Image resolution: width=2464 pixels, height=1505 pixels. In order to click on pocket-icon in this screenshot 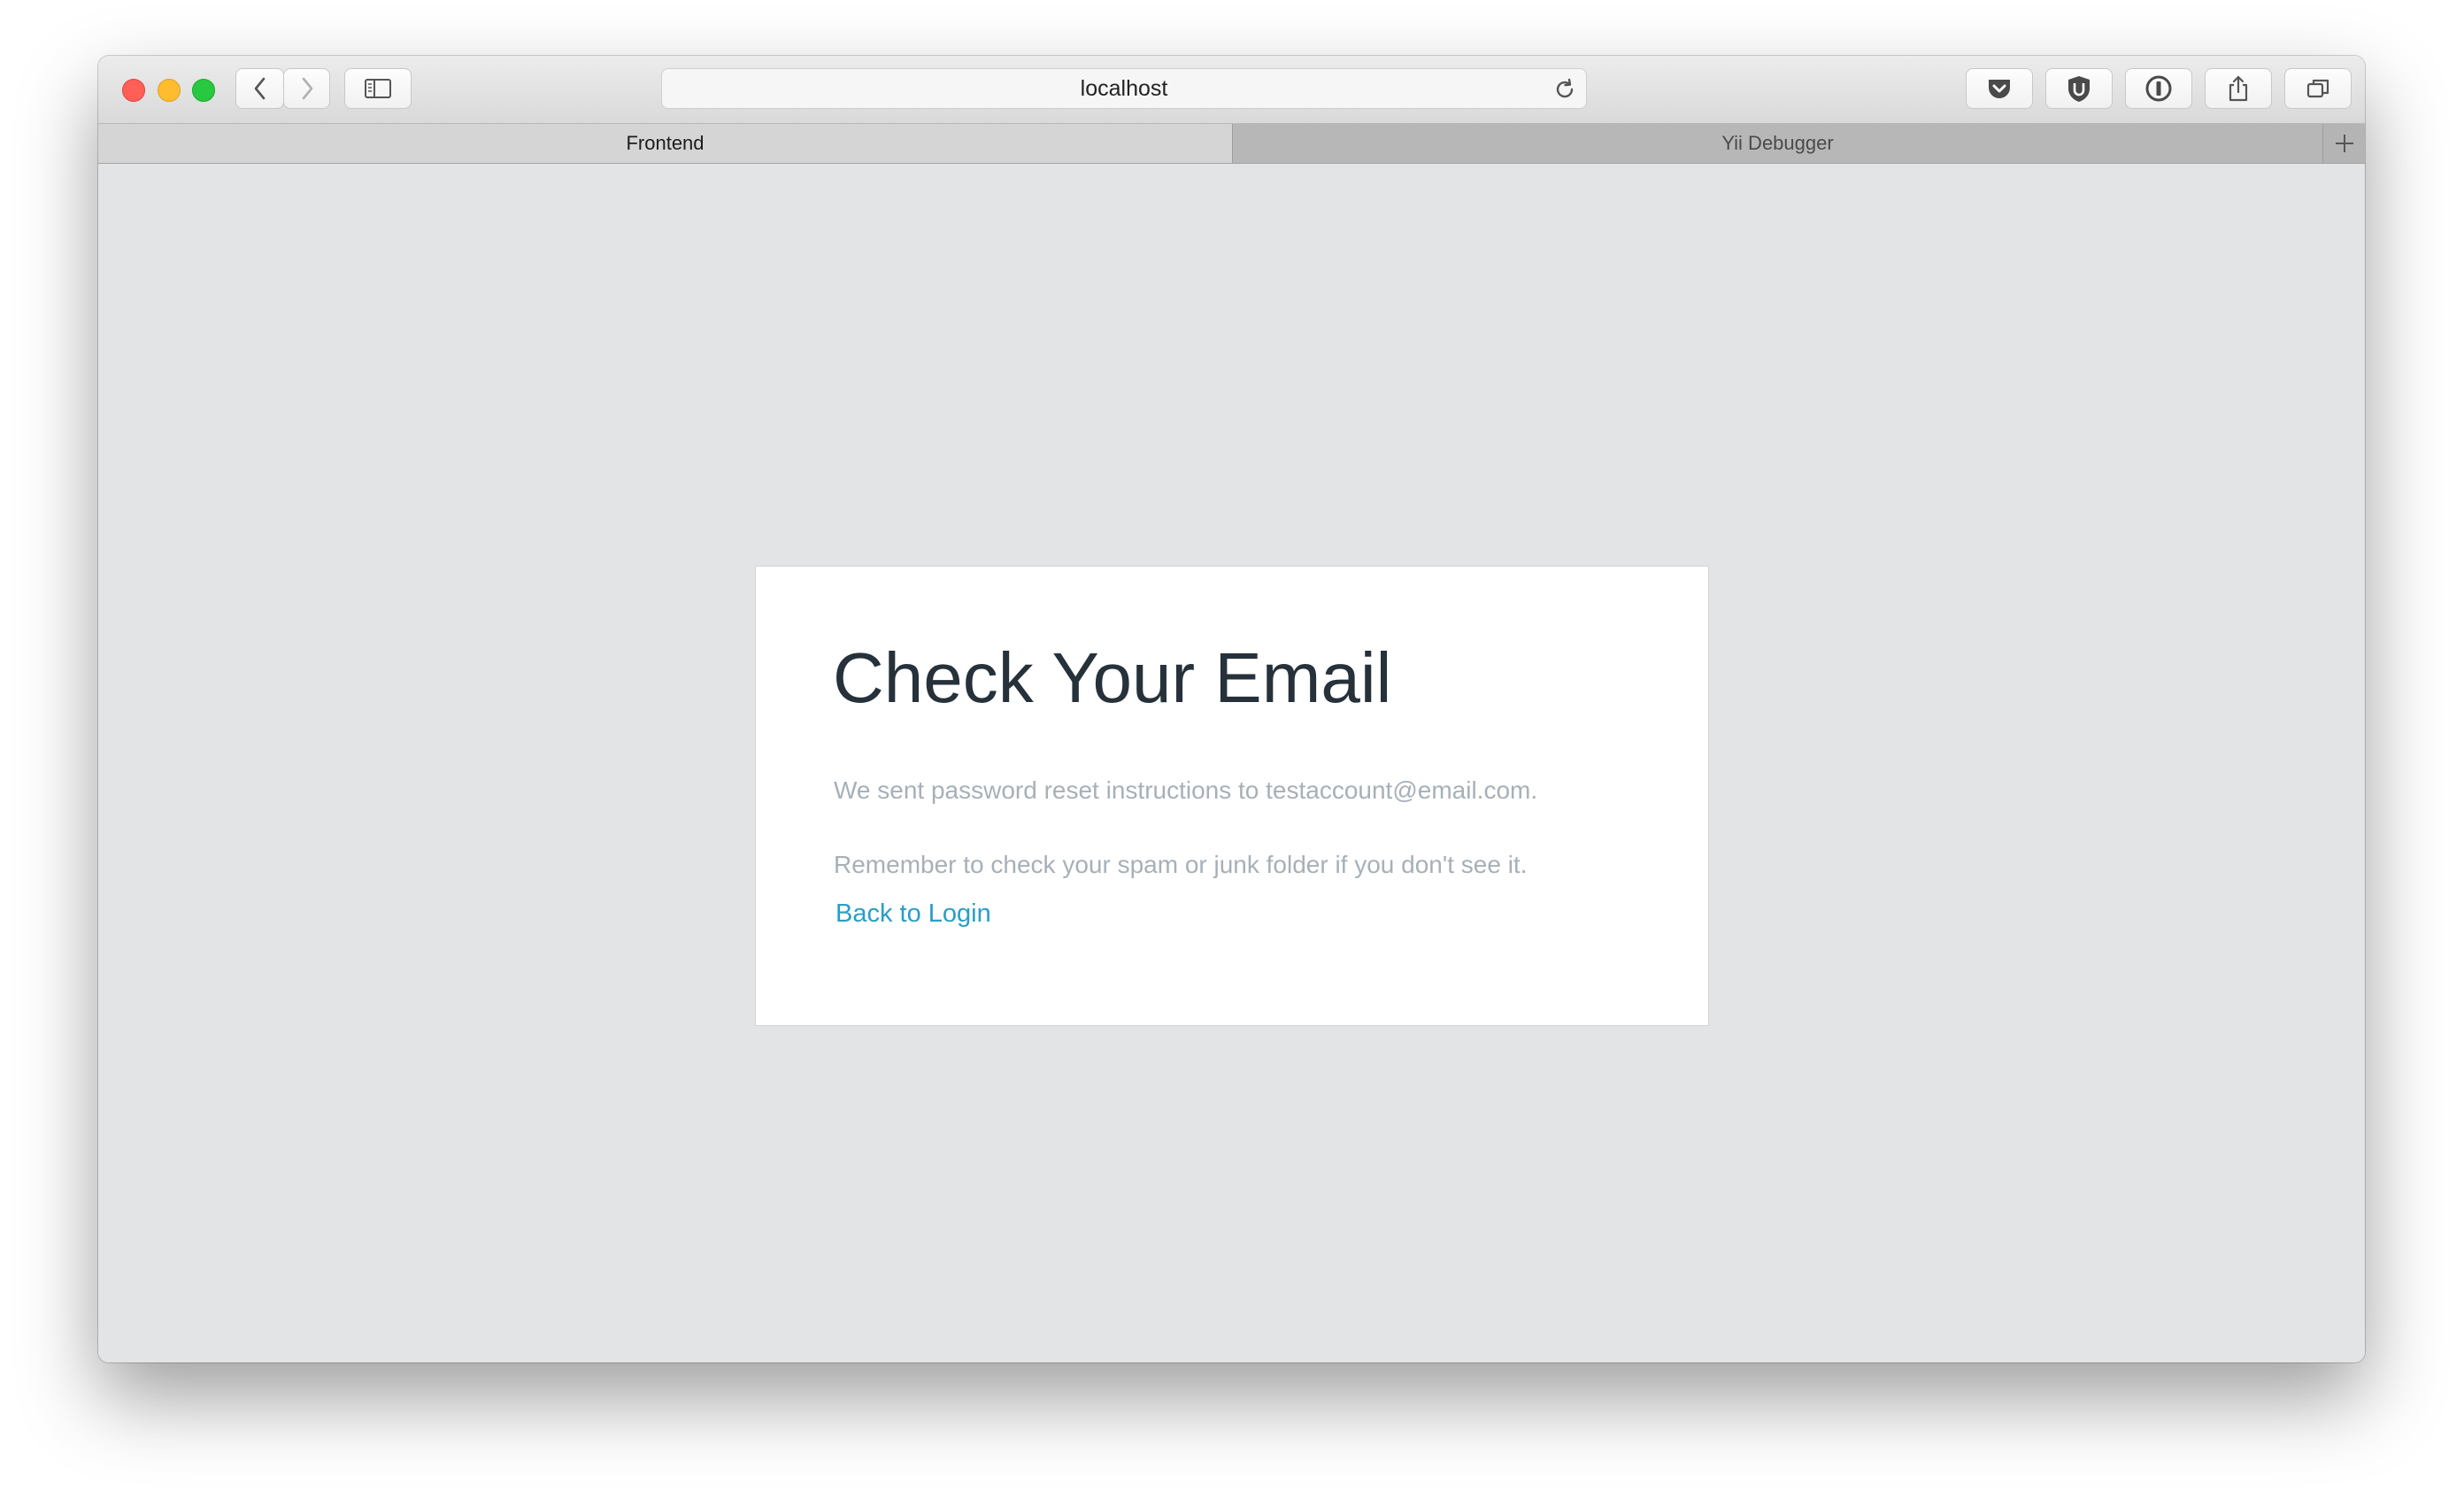, I will do `click(1999, 89)`.